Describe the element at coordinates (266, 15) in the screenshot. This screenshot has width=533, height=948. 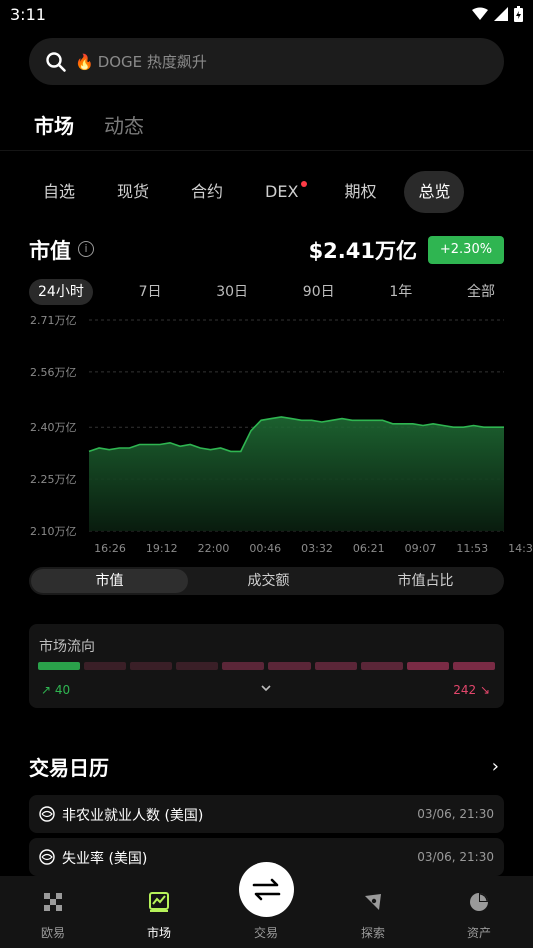
I see `status-bar: 3:11` at that location.